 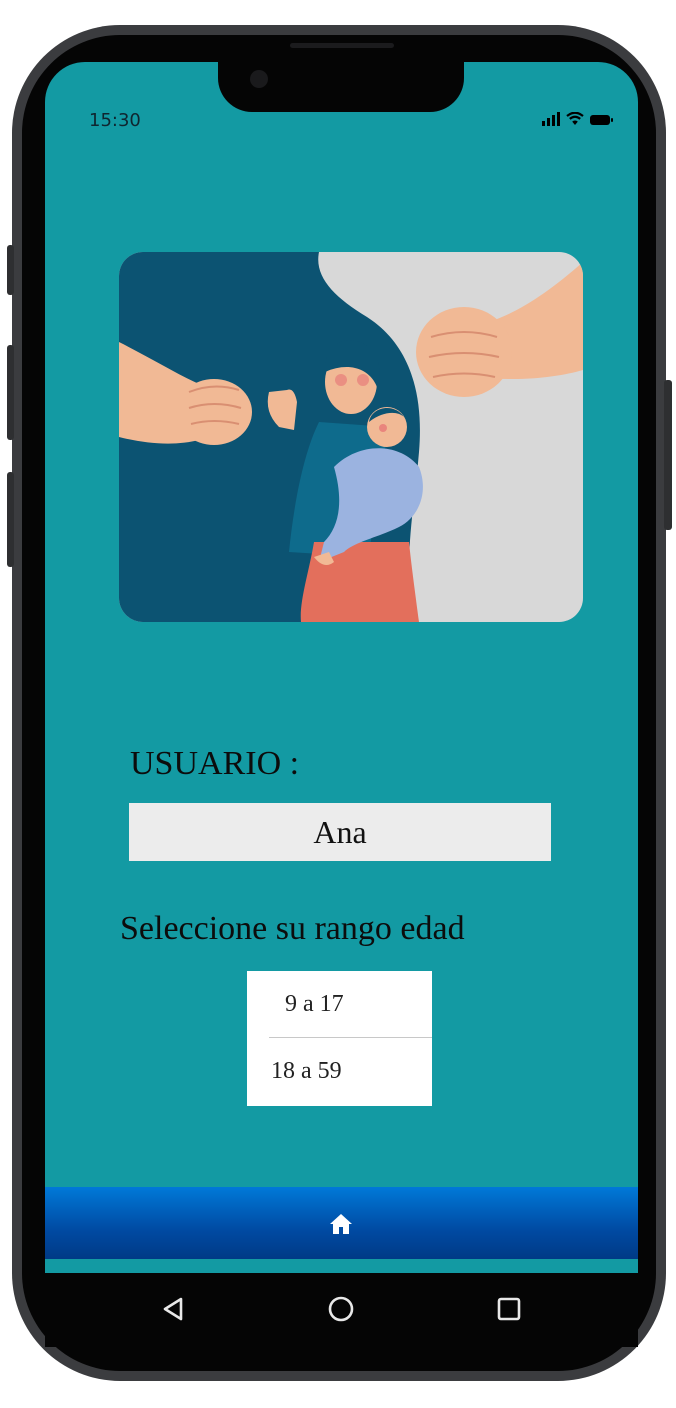 What do you see at coordinates (306, 1071) in the screenshot?
I see `age-option-18-59: 18 a 59` at bounding box center [306, 1071].